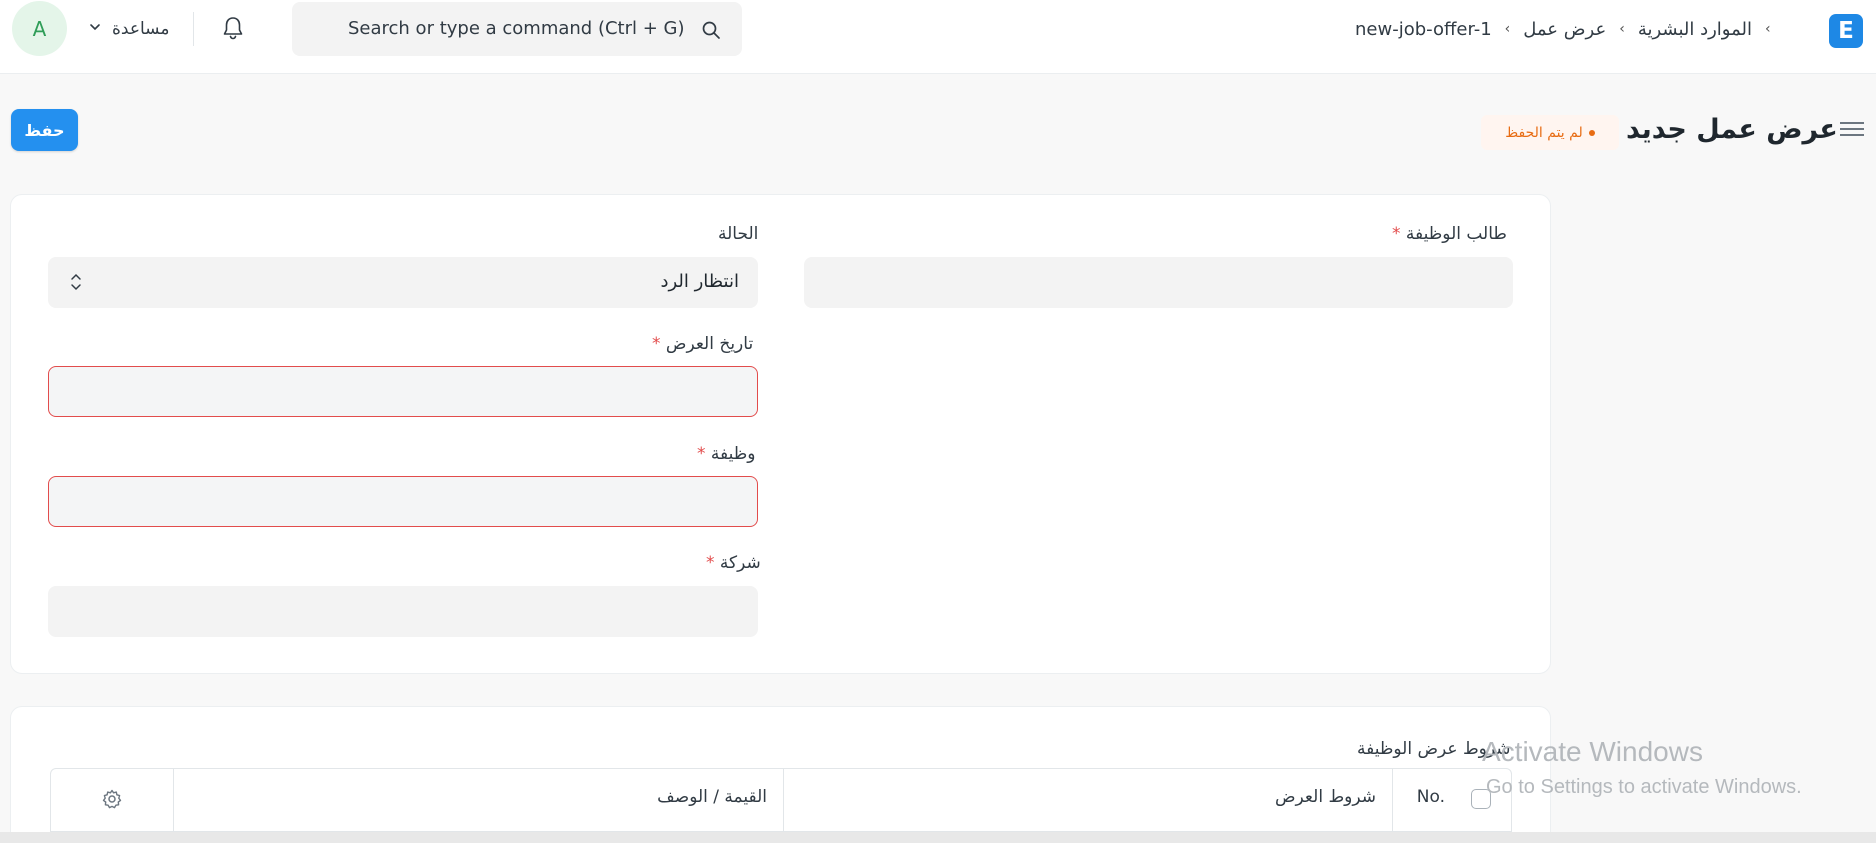 The height and width of the screenshot is (843, 1876). I want to click on column-header-terms-text: شروط العرض, so click(1325, 797).